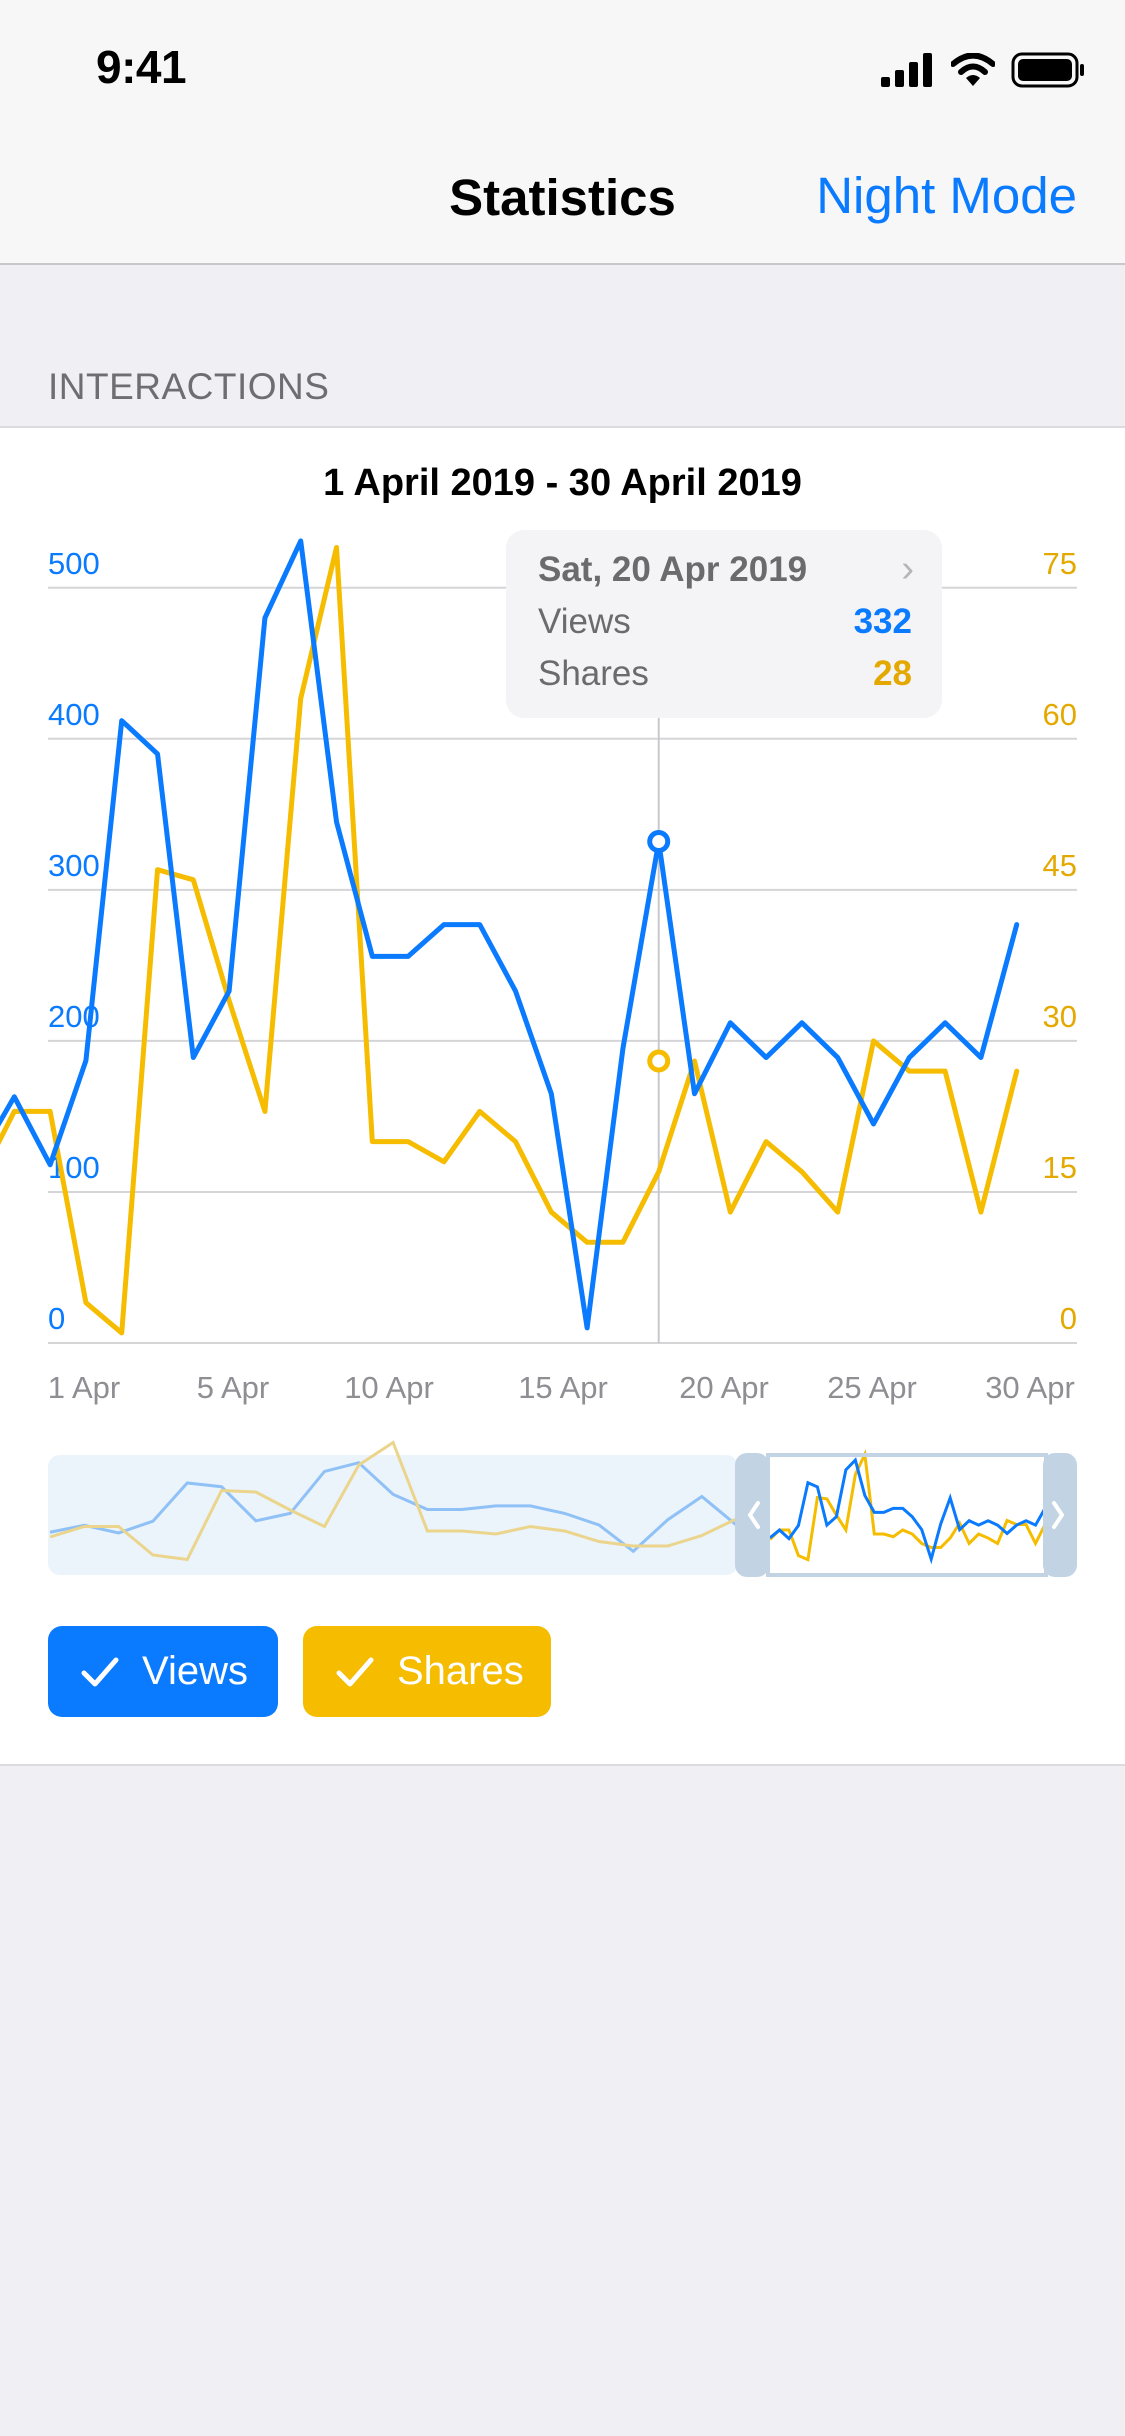  I want to click on tooltip-views-value: 332, so click(882, 621).